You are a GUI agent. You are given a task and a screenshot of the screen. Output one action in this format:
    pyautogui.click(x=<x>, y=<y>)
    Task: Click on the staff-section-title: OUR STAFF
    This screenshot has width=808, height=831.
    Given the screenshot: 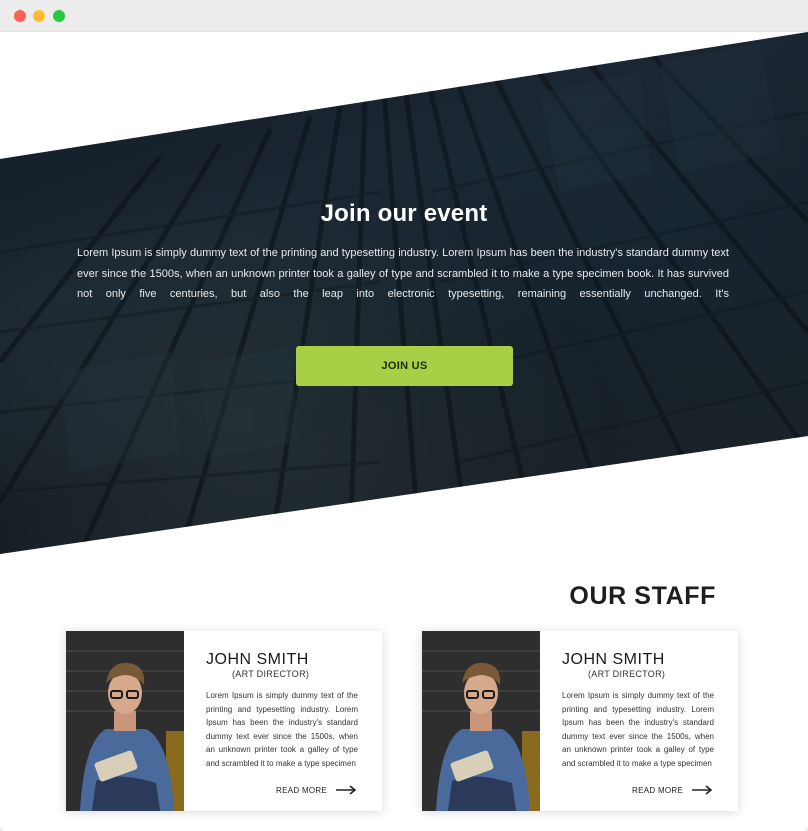 What is the action you would take?
    pyautogui.click(x=642, y=596)
    